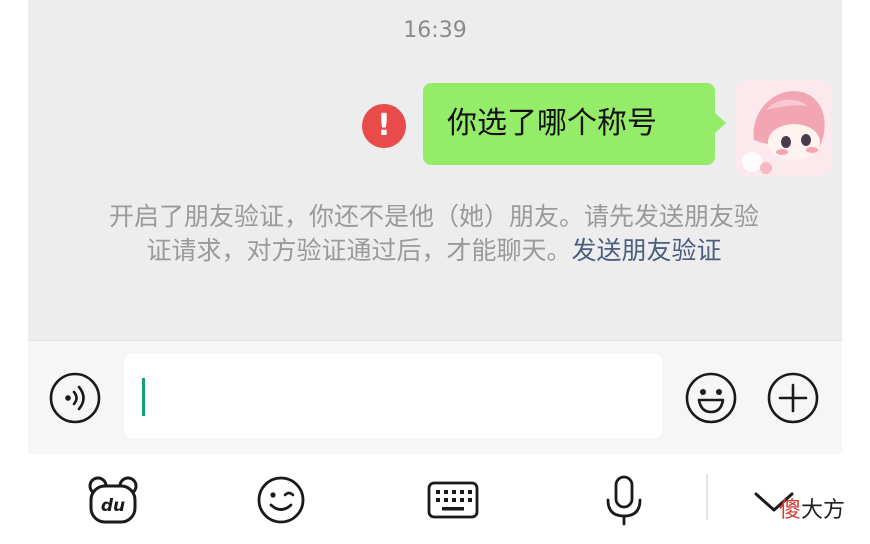 The image size is (870, 544). I want to click on message-input, so click(393, 396).